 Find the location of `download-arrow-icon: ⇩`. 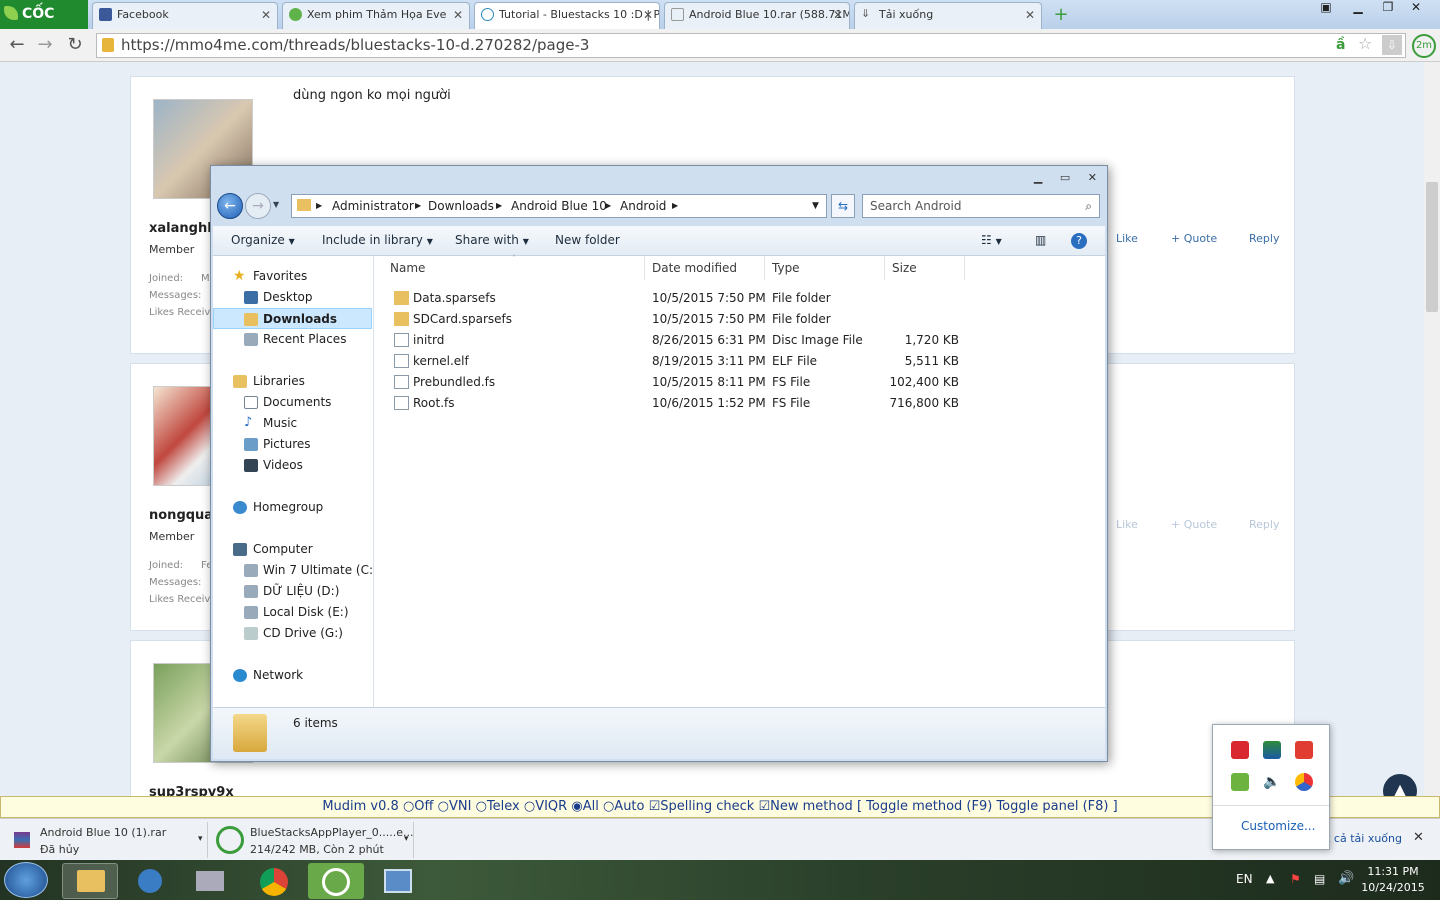

download-arrow-icon: ⇩ is located at coordinates (1392, 45).